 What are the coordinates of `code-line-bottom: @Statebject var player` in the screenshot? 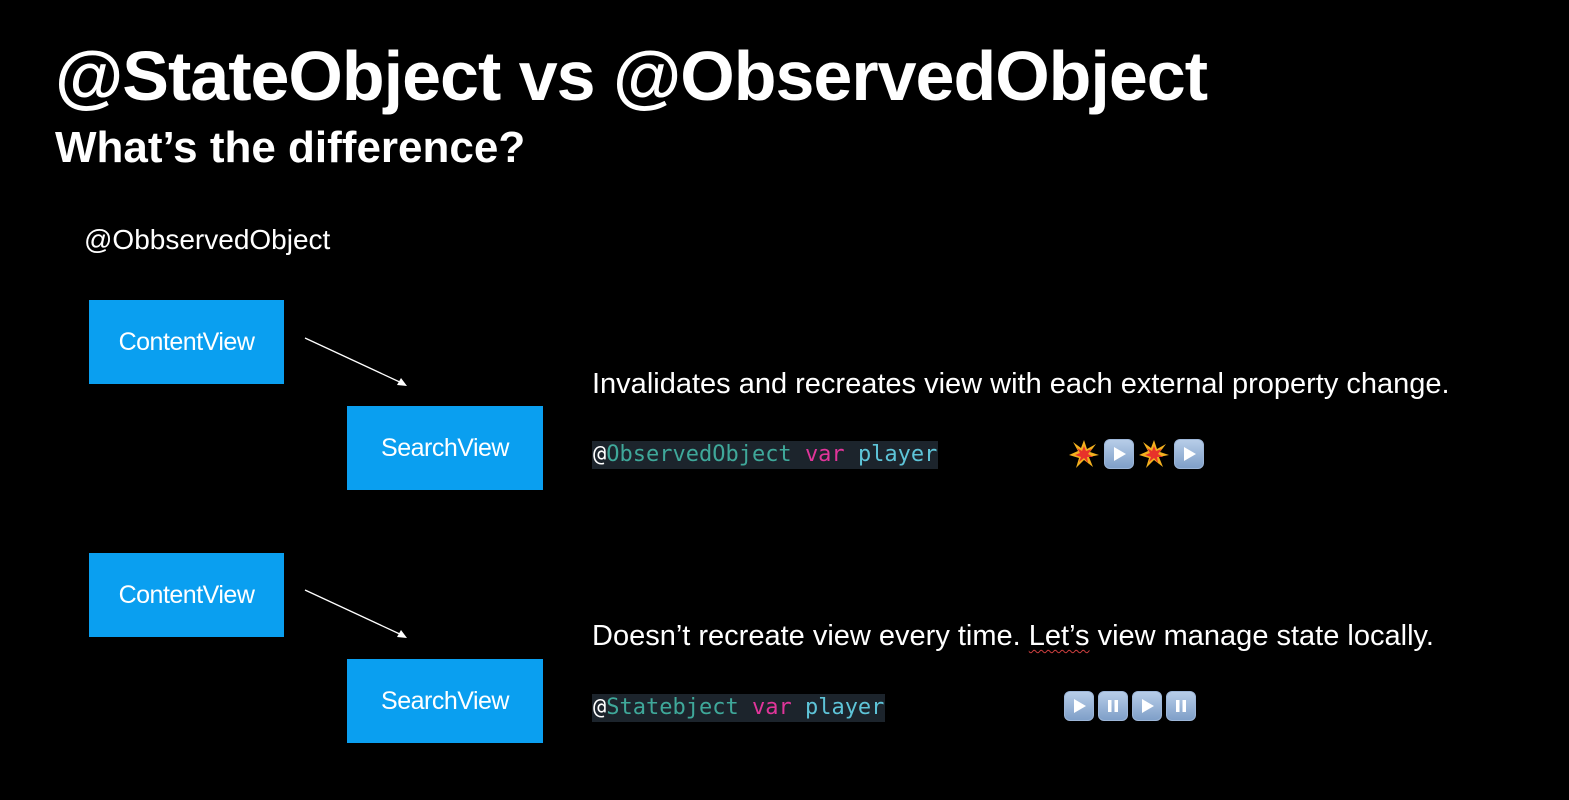 It's located at (739, 708).